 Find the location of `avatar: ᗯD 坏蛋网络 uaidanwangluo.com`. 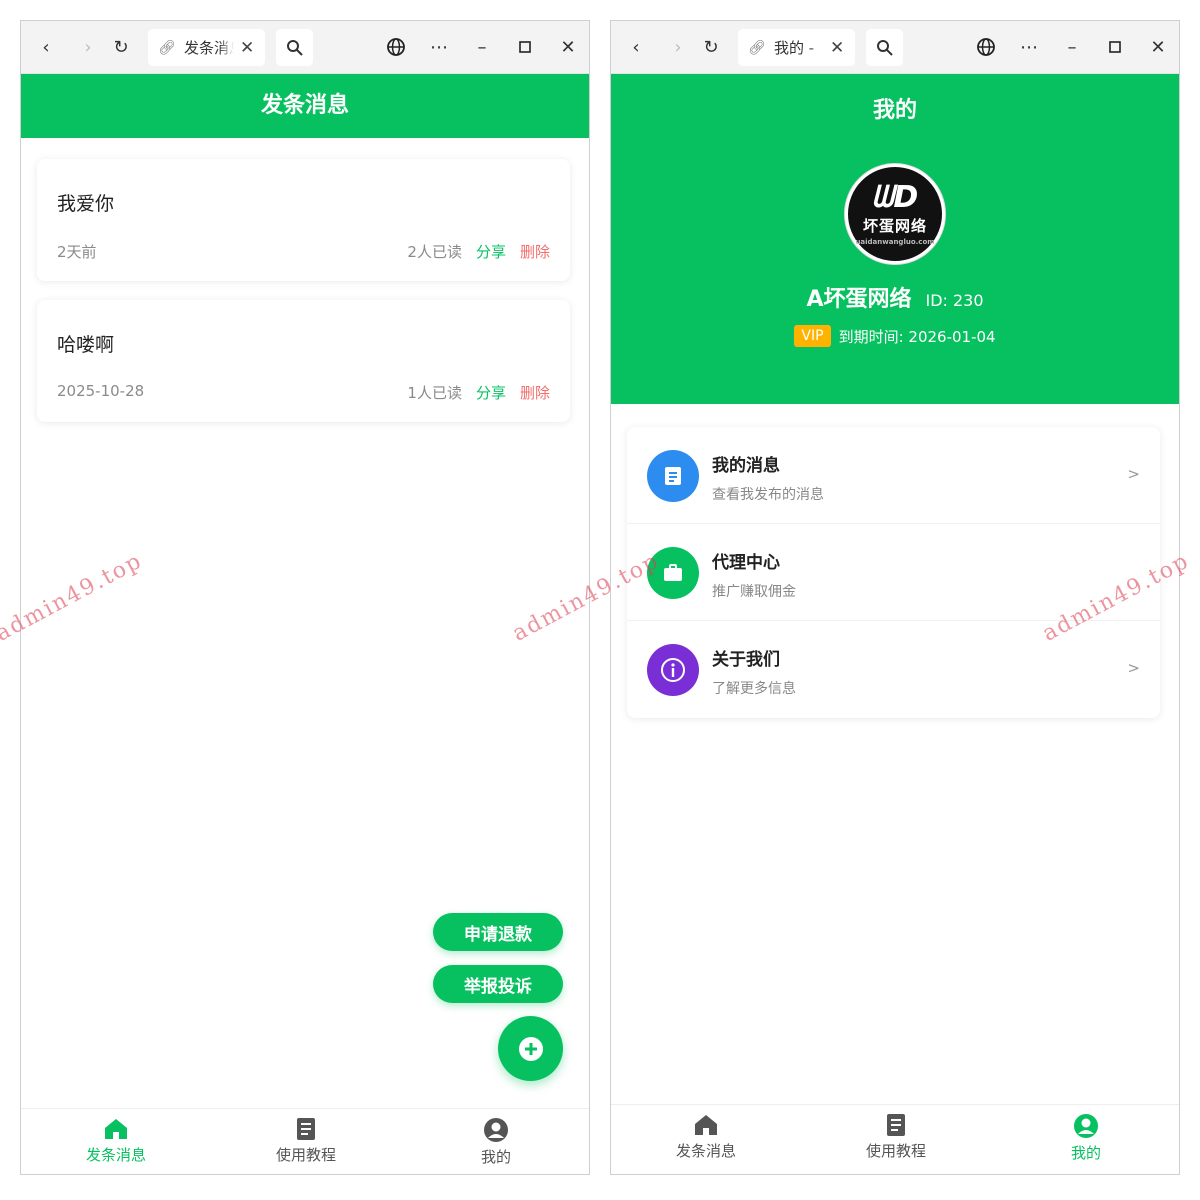

avatar: ᗯD 坏蛋网络 uaidanwangluo.com is located at coordinates (895, 214).